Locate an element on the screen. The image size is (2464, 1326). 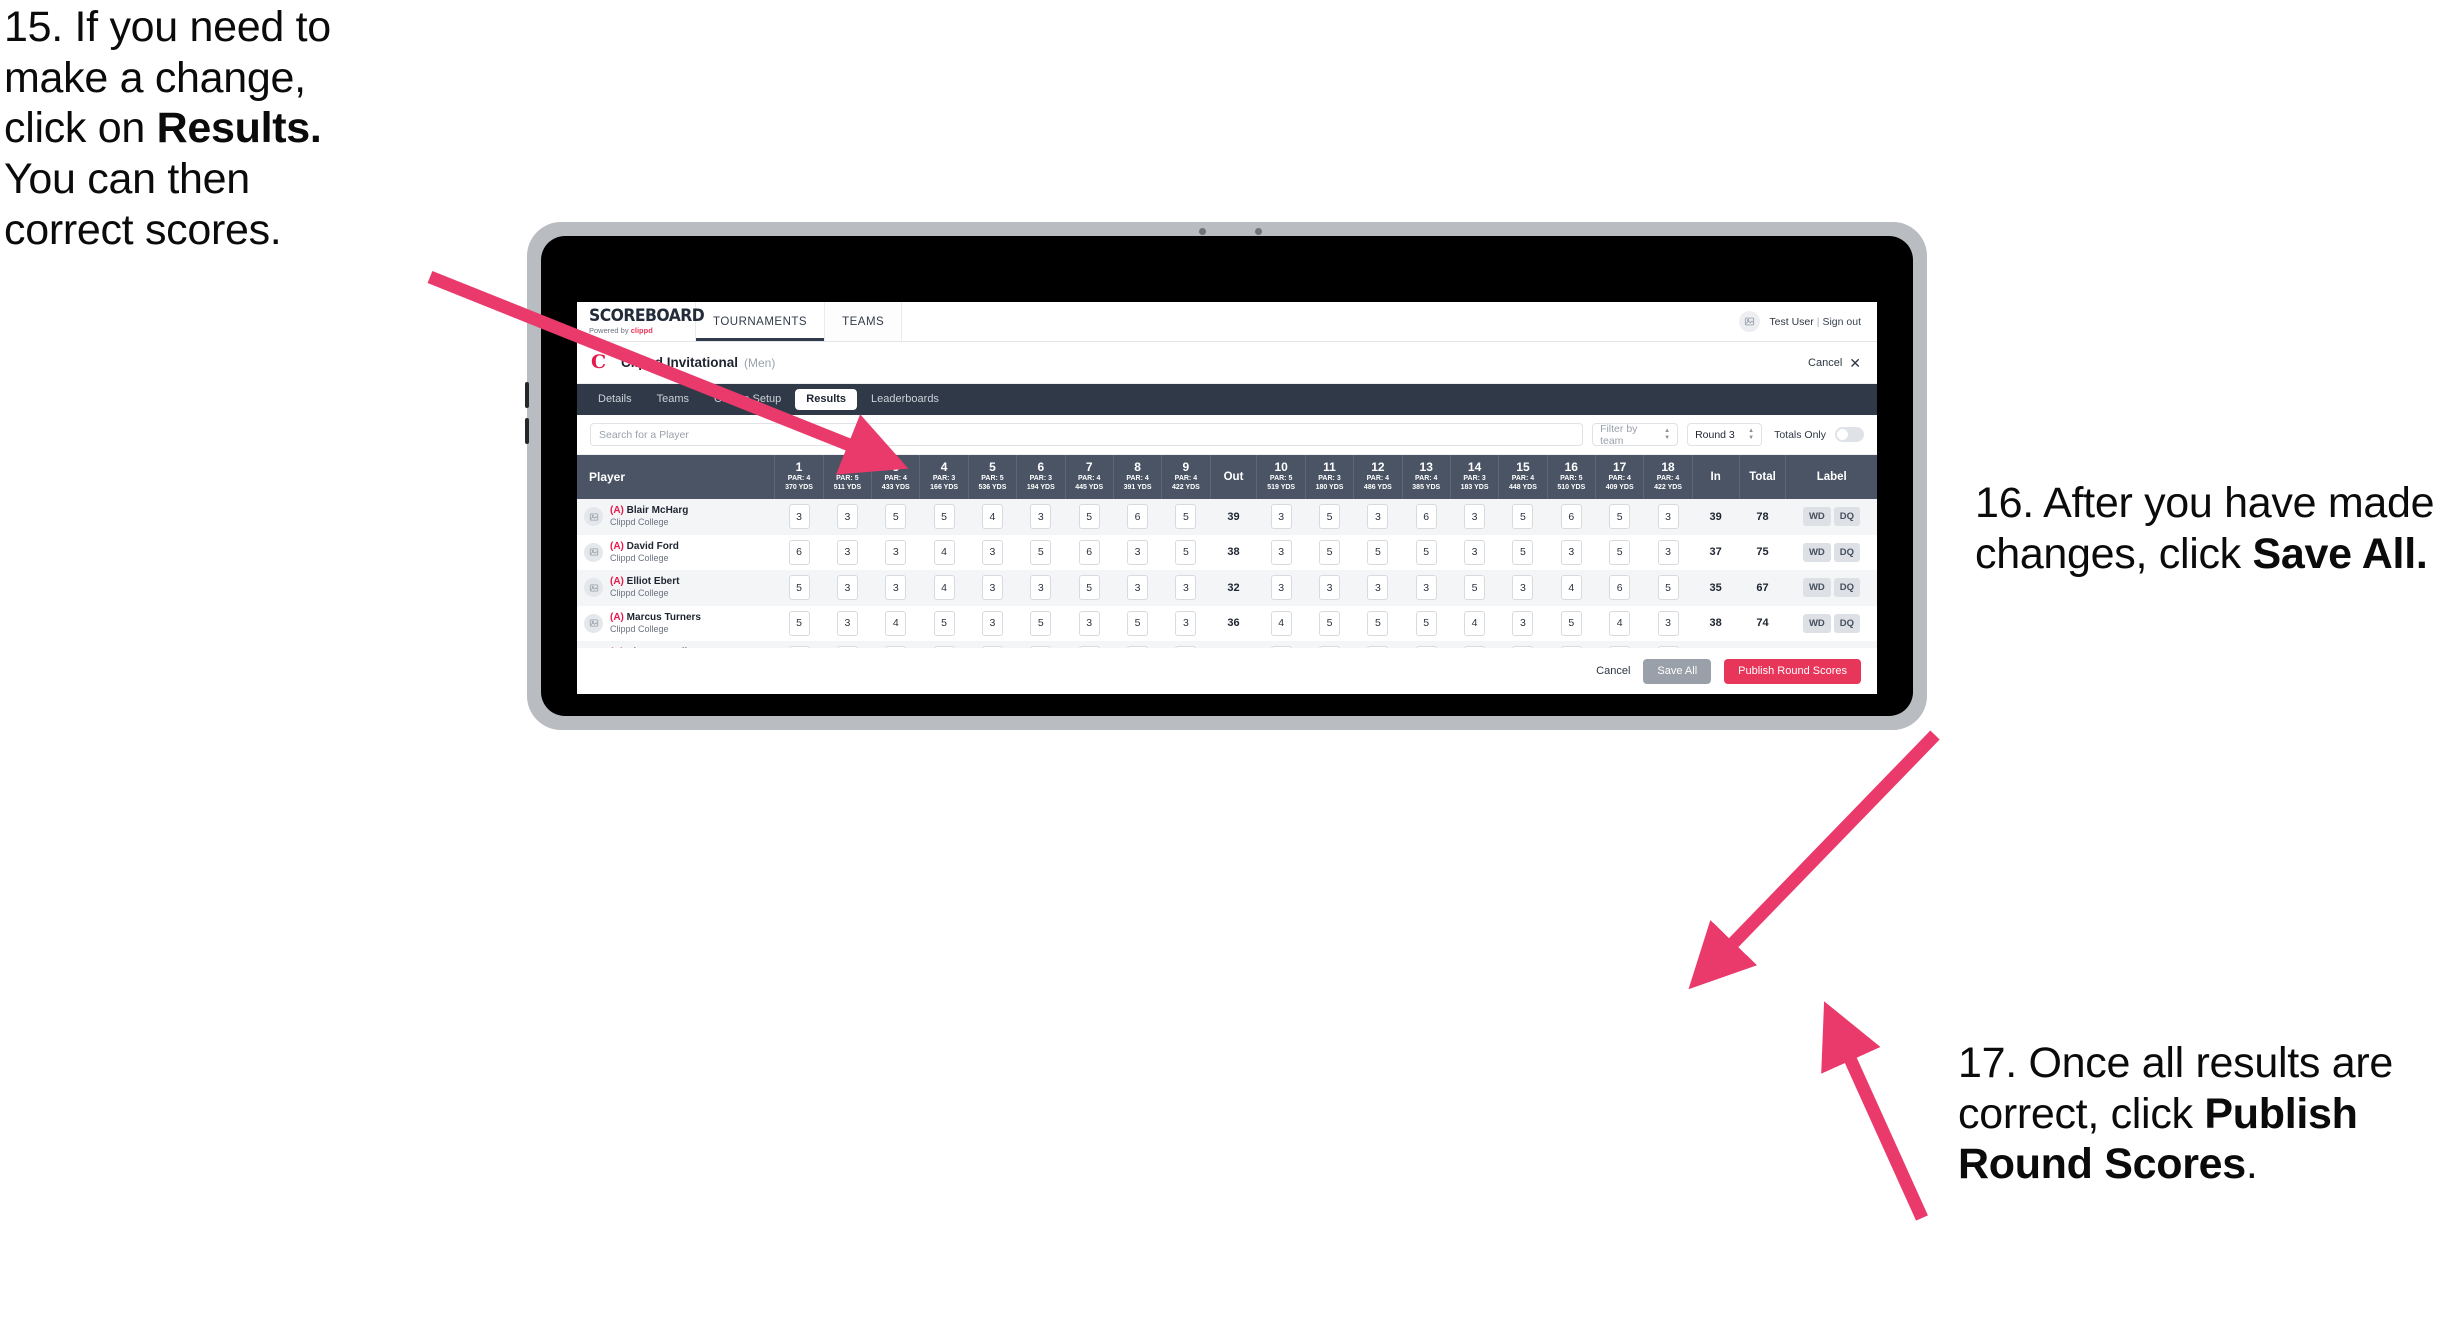
totals-only-toggle is located at coordinates (1849, 434).